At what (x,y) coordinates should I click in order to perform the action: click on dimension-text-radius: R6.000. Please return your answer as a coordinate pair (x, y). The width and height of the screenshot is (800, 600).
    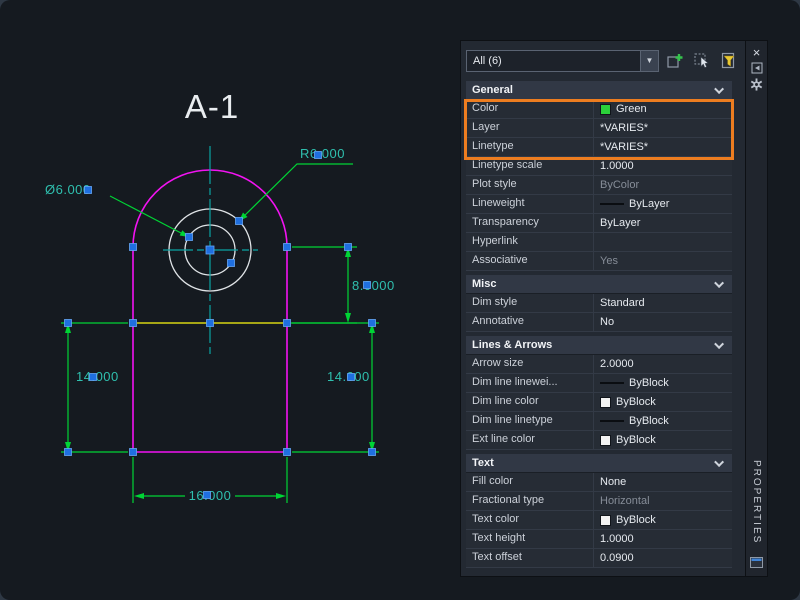
    Looking at the image, I should click on (322, 153).